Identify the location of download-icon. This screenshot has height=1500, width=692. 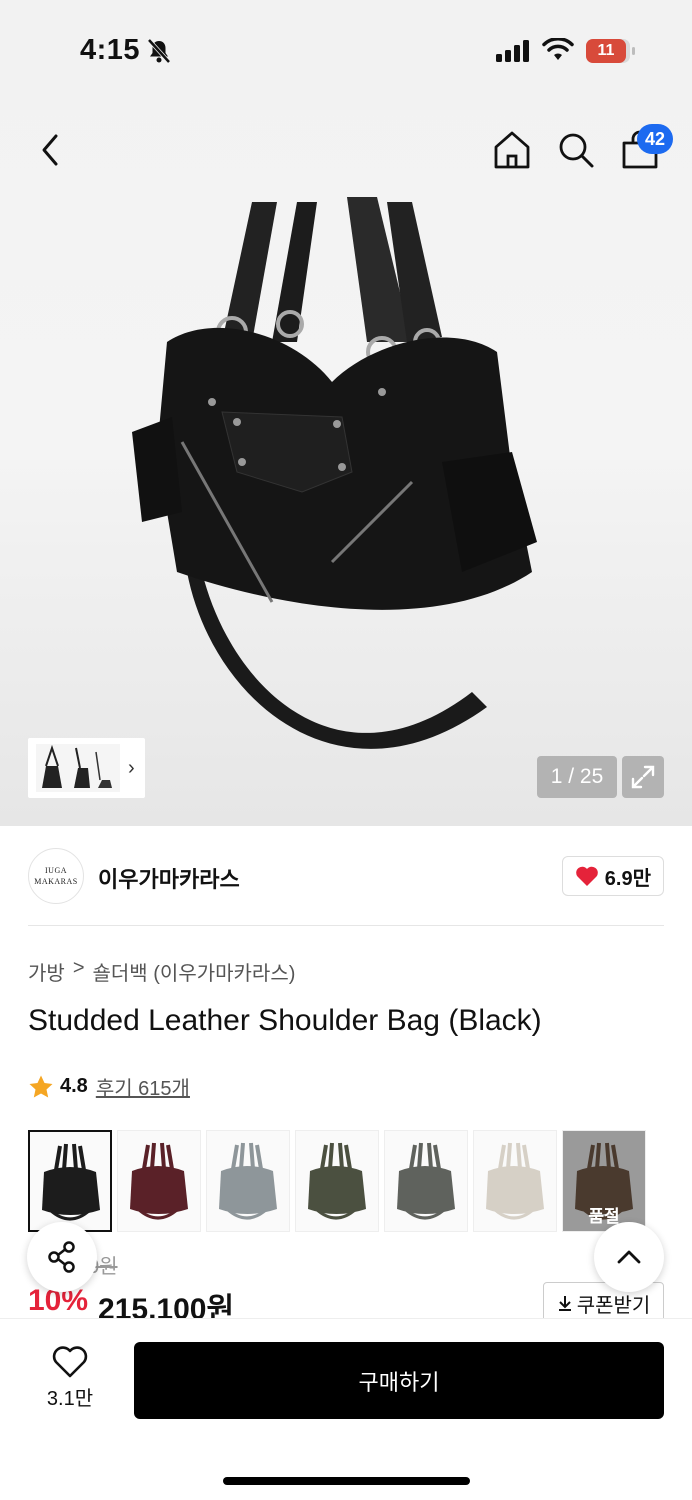
(564, 1303).